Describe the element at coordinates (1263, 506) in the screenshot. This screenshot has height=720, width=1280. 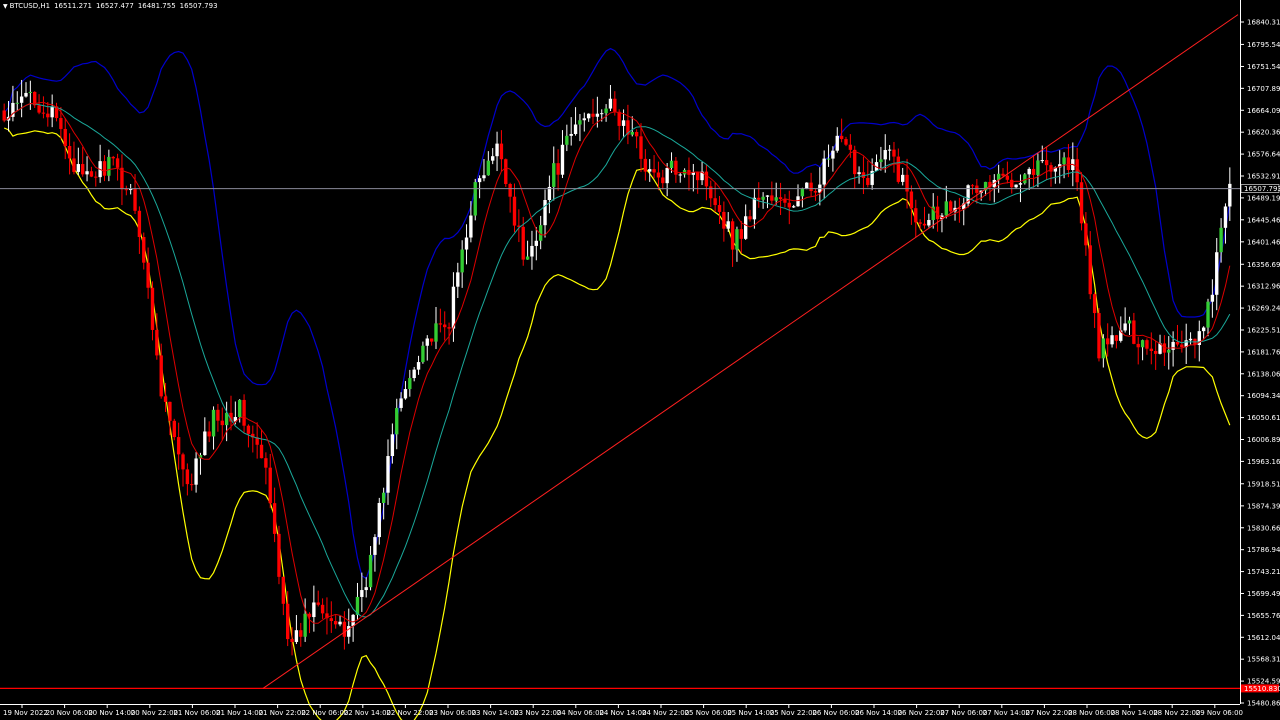
I see `y-tick-label: 15874.390` at that location.